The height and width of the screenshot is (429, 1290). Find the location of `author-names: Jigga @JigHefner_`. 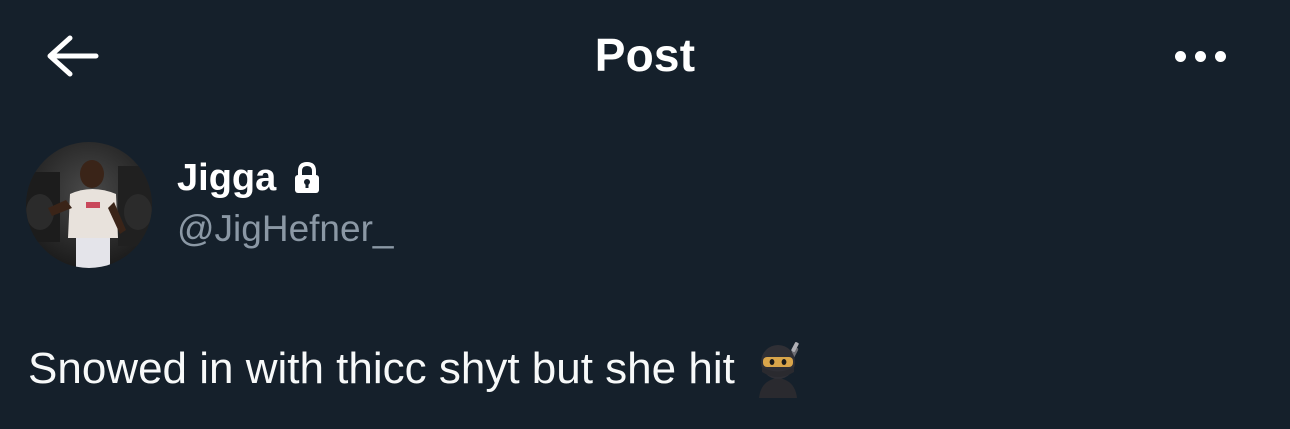

author-names: Jigga @JigHefner_ is located at coordinates (285, 203).